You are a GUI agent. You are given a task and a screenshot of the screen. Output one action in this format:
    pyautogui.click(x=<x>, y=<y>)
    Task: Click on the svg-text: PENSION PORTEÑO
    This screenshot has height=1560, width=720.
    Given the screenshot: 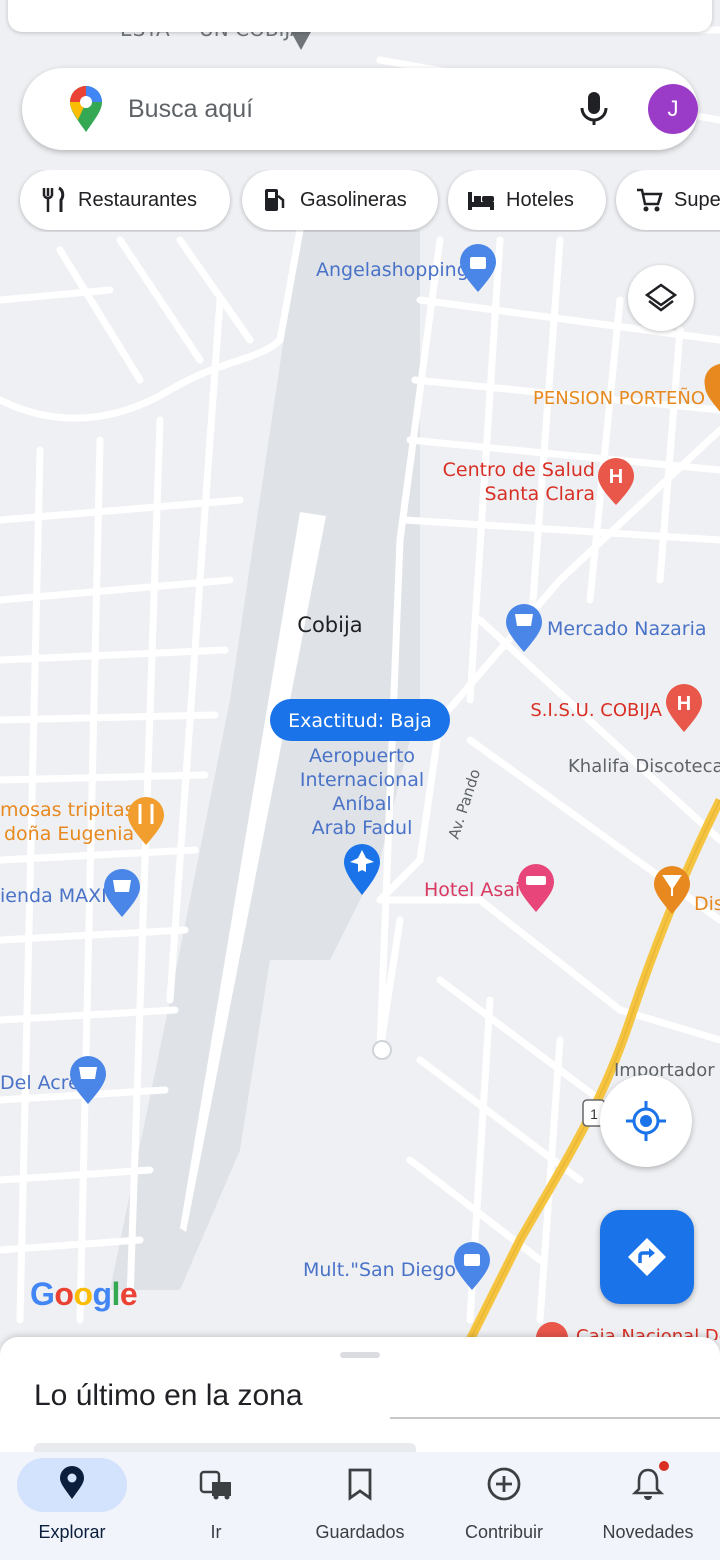 What is the action you would take?
    pyautogui.click(x=619, y=398)
    